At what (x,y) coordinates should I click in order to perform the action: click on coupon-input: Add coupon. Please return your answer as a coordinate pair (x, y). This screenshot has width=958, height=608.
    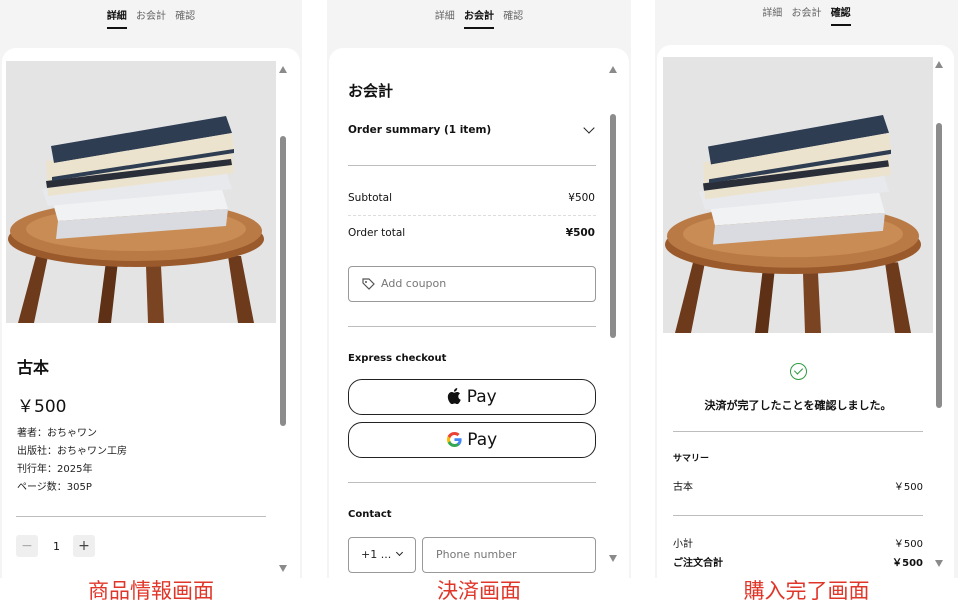
    Looking at the image, I should click on (472, 284).